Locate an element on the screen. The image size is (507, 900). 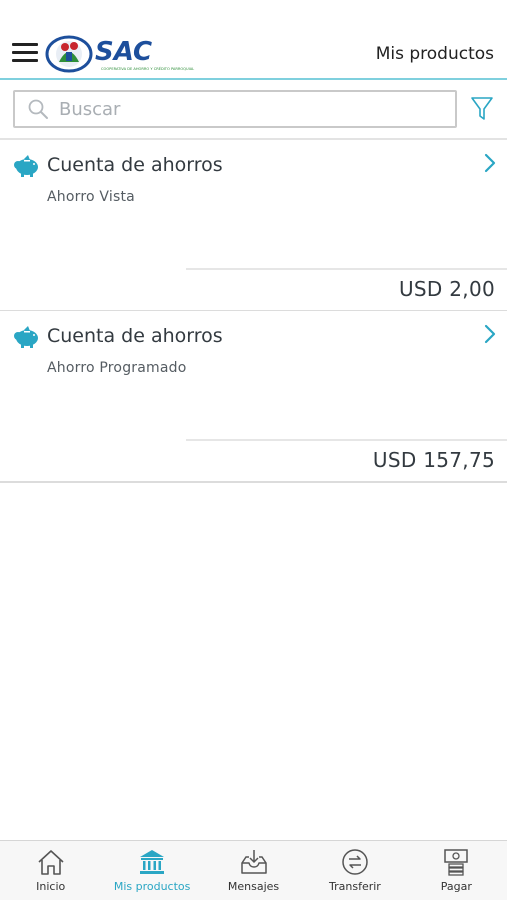
nav-label: Inicio is located at coordinates (51, 886).